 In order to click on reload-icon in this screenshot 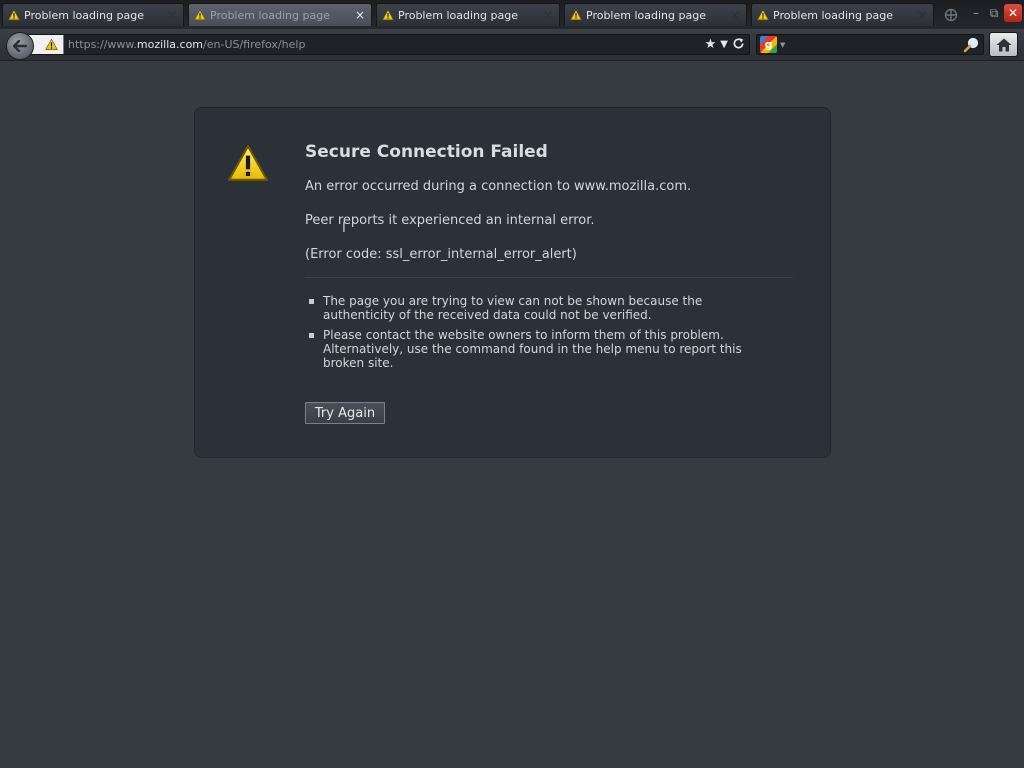, I will do `click(738, 45)`.